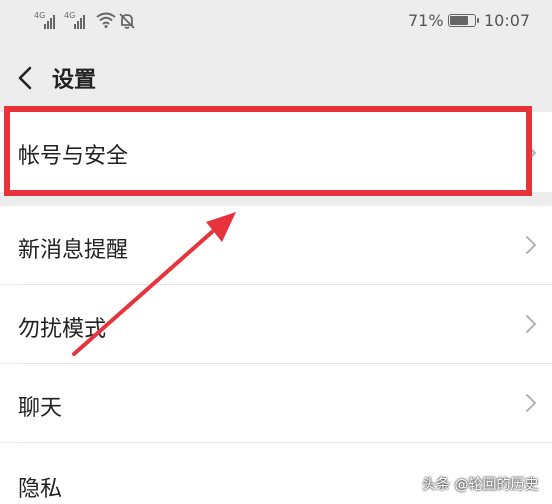 This screenshot has width=552, height=504. What do you see at coordinates (73, 250) in the screenshot?
I see `settings-item-label: 新消息提醒` at bounding box center [73, 250].